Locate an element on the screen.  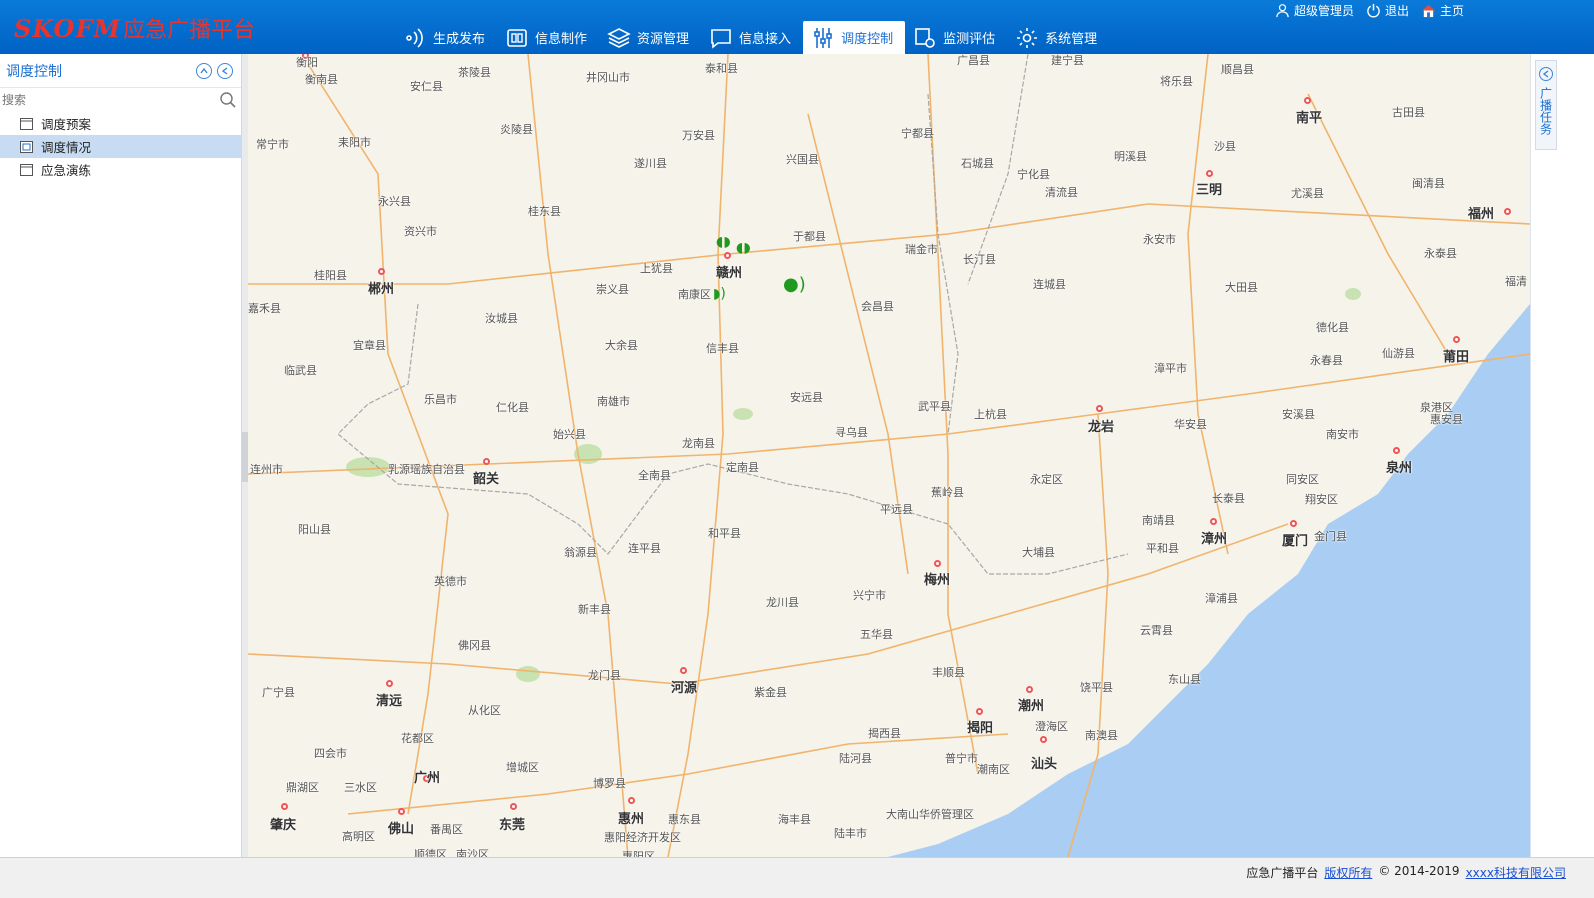
map-label: 乐昌市 is located at coordinates (440, 399).